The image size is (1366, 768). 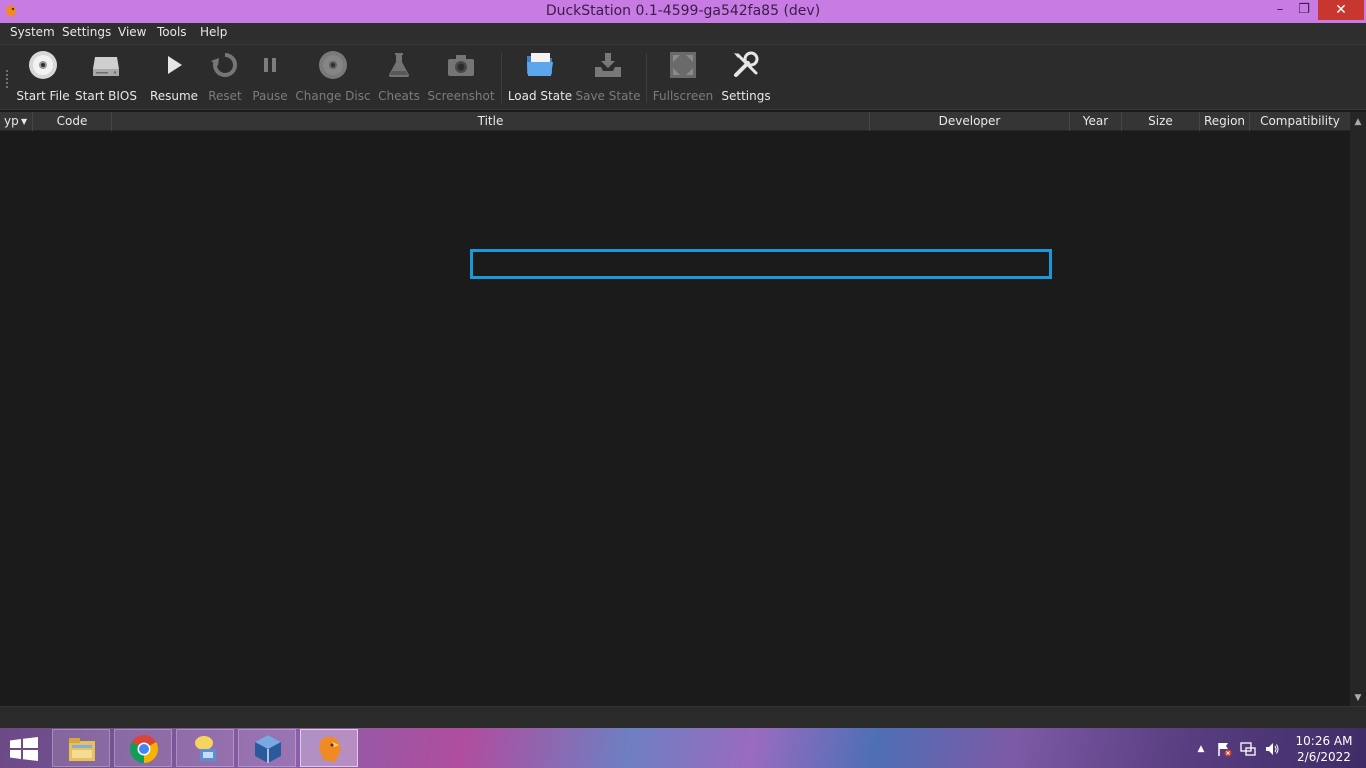 What do you see at coordinates (1324, 749) in the screenshot?
I see `taskbar-clock: 10:26 AM 2/6/2022` at bounding box center [1324, 749].